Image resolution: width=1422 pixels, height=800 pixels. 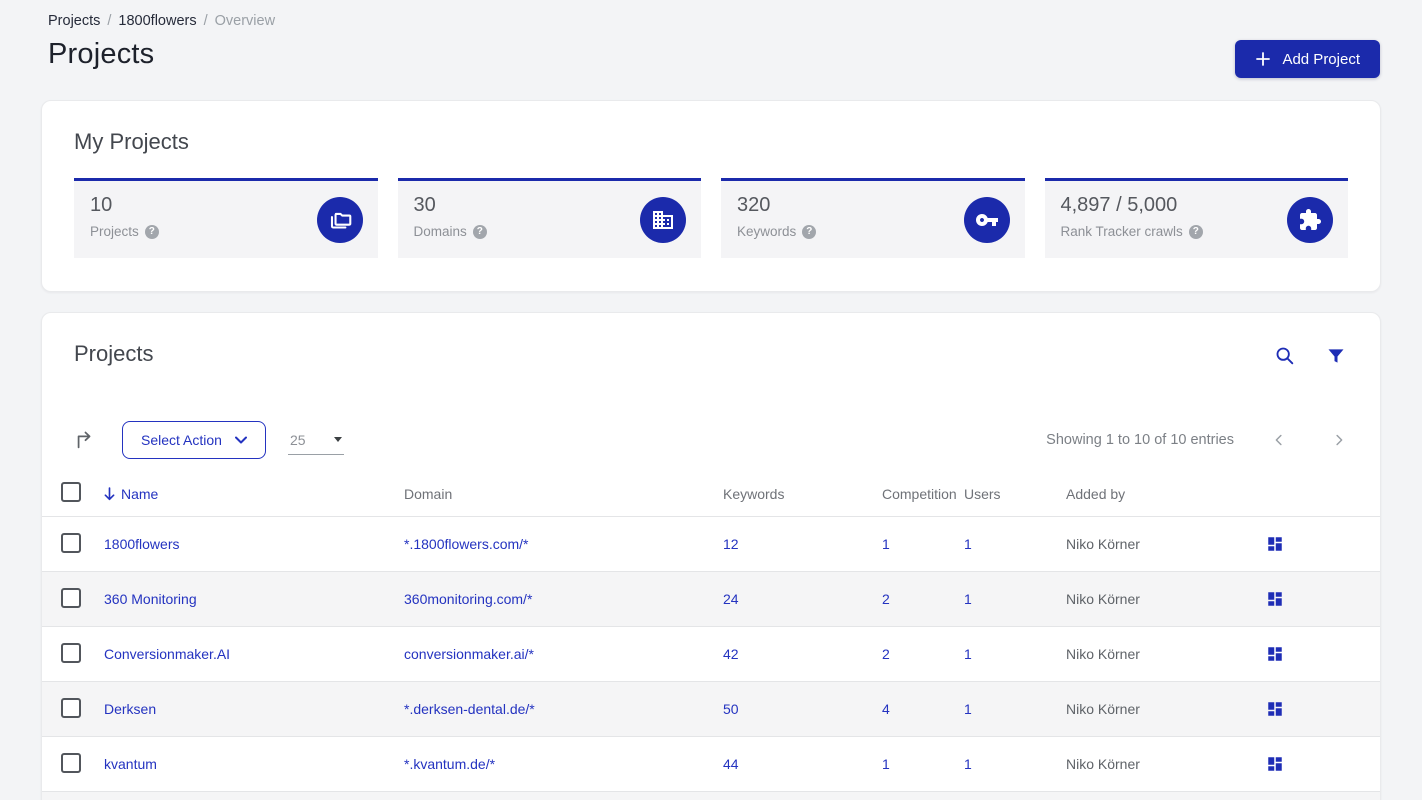 I want to click on stat-keywords-label: Keywords, so click(x=767, y=231).